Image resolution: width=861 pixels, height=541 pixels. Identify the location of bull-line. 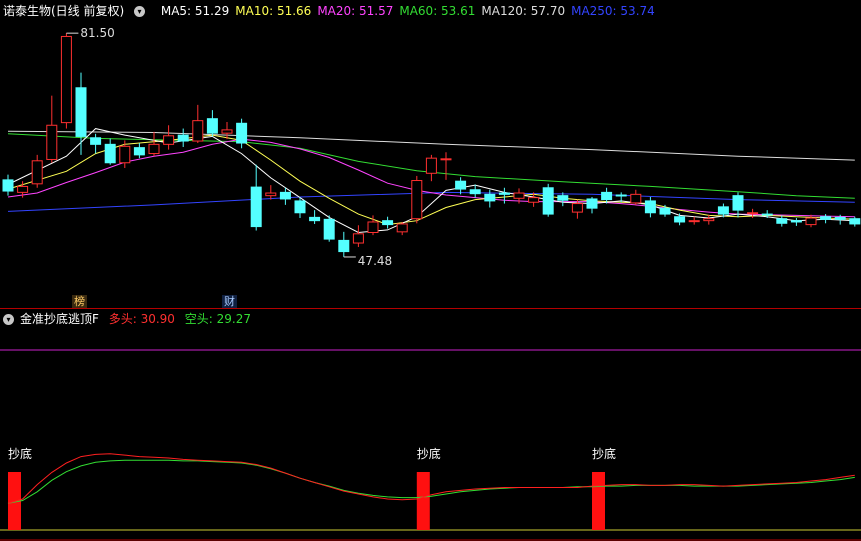
(431, 478).